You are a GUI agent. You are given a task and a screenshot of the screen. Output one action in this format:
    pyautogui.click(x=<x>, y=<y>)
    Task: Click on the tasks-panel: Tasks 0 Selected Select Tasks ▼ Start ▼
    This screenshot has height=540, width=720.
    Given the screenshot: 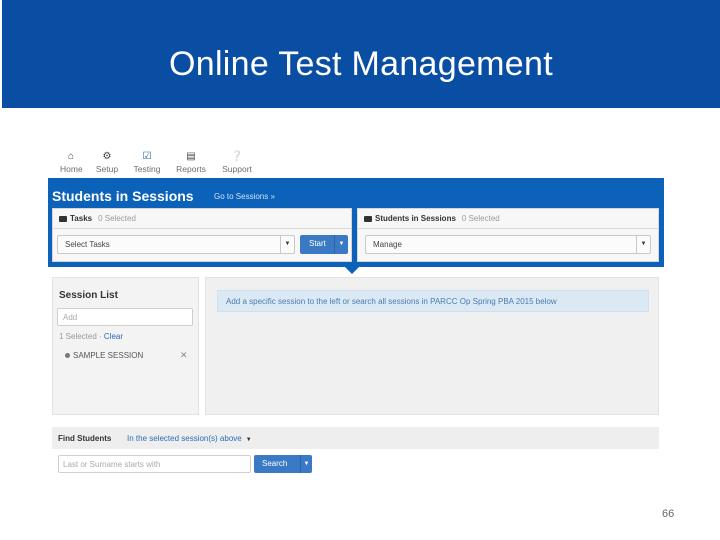 What is the action you would take?
    pyautogui.click(x=202, y=235)
    